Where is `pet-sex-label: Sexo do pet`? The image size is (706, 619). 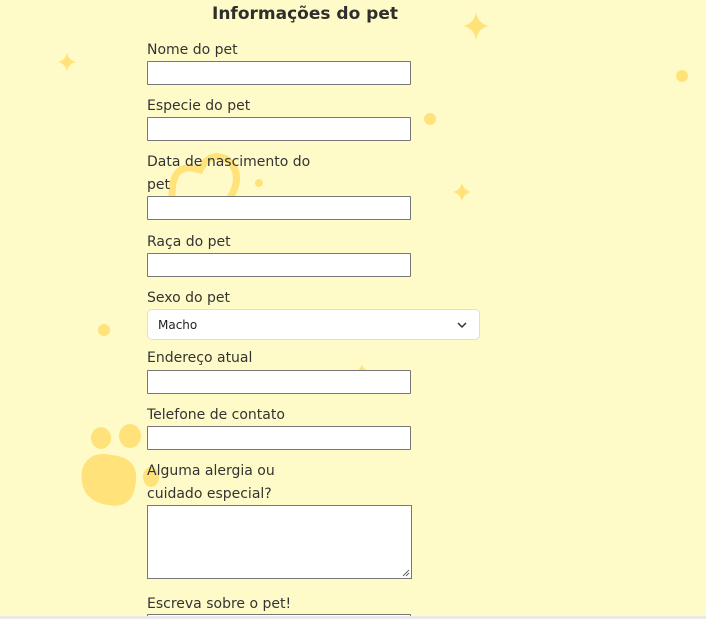
pet-sex-label: Sexo do pet is located at coordinates (189, 298).